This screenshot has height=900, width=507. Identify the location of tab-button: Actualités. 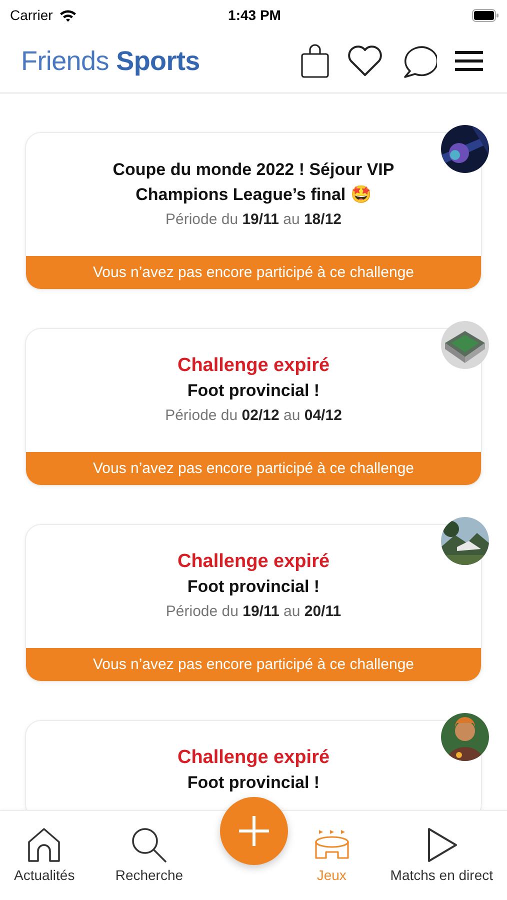
(44, 856).